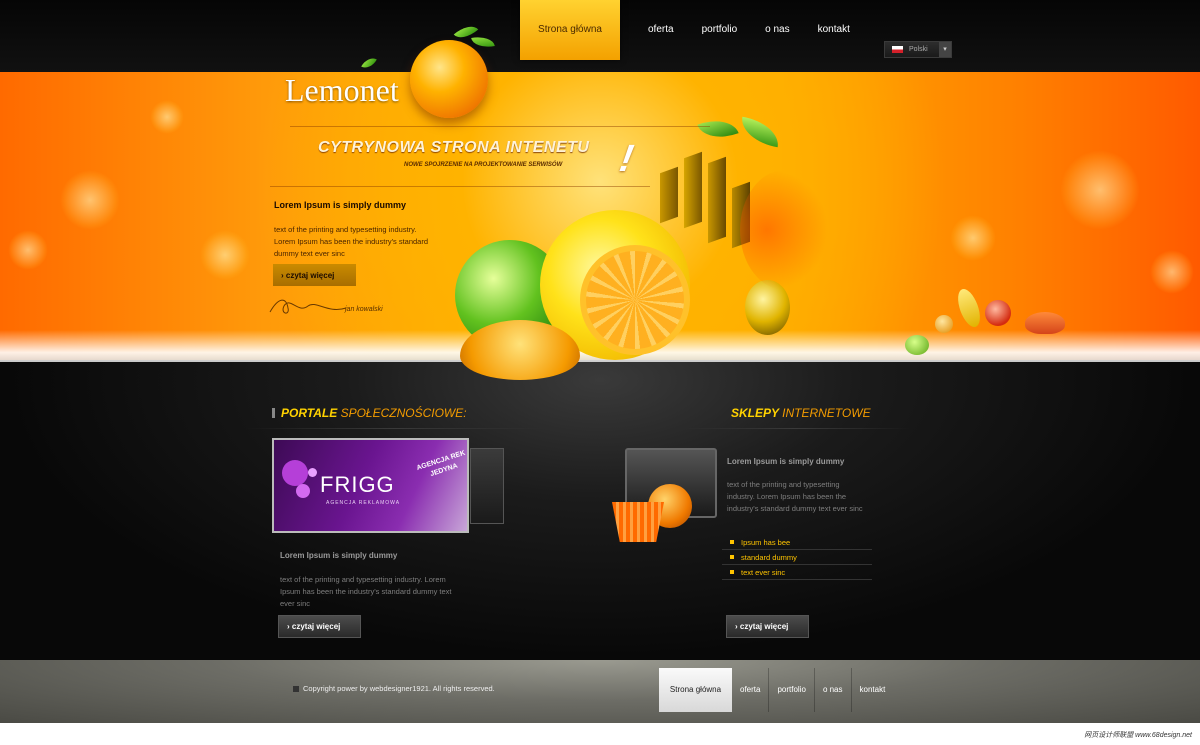 This screenshot has height=745, width=1200. I want to click on footer, so click(600, 691).